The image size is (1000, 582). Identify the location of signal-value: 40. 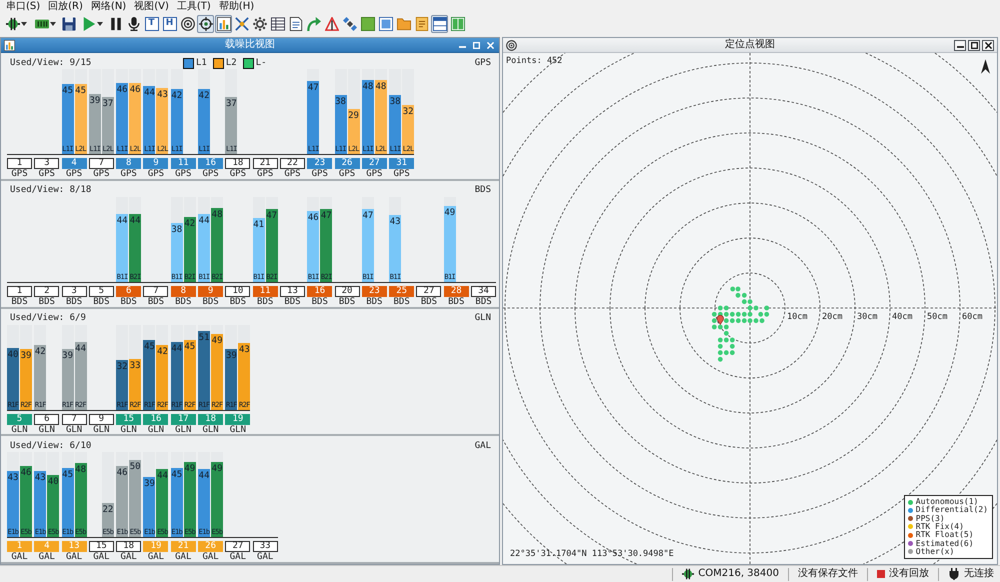
(13, 355).